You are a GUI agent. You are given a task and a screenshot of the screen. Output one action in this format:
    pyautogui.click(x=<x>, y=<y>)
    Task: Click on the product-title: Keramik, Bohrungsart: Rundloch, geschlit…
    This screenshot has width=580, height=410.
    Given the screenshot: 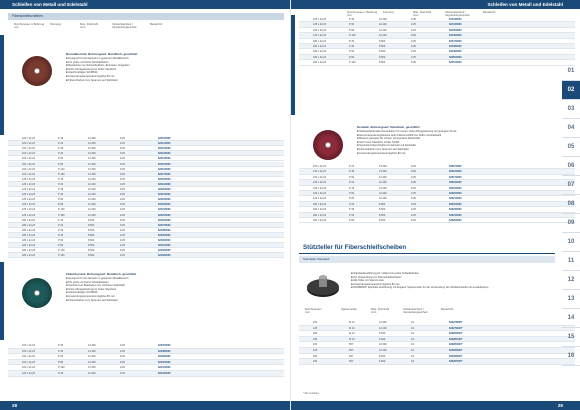 What is the action you would take?
    pyautogui.click(x=388, y=127)
    